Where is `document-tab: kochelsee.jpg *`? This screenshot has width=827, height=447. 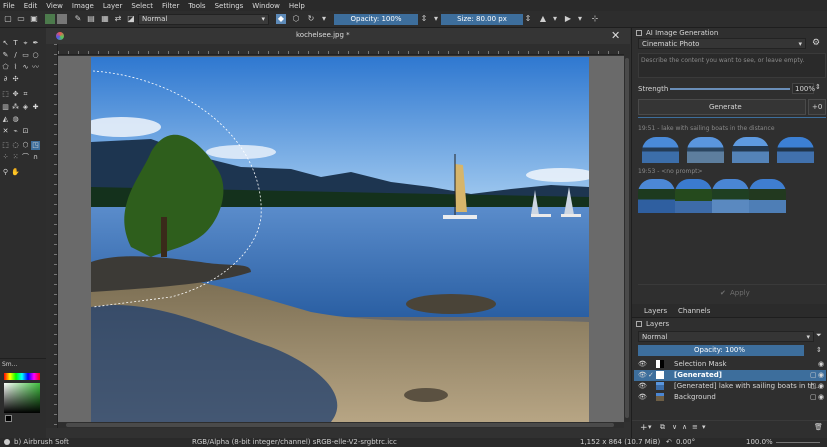 document-tab: kochelsee.jpg * is located at coordinates (323, 35).